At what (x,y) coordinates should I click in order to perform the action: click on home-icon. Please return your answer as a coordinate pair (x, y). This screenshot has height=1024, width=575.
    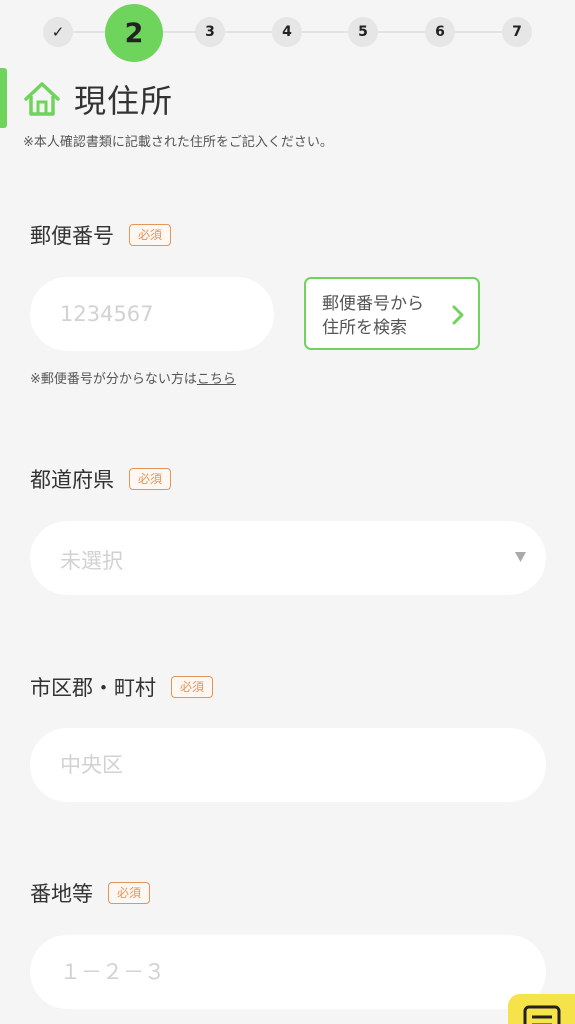
    Looking at the image, I should click on (42, 99).